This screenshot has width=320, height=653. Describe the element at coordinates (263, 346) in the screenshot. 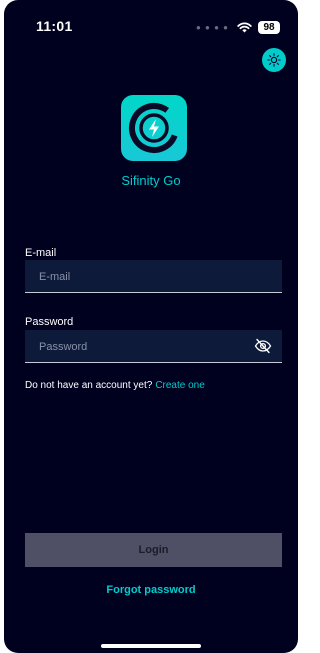

I see `eye-off-icon` at that location.